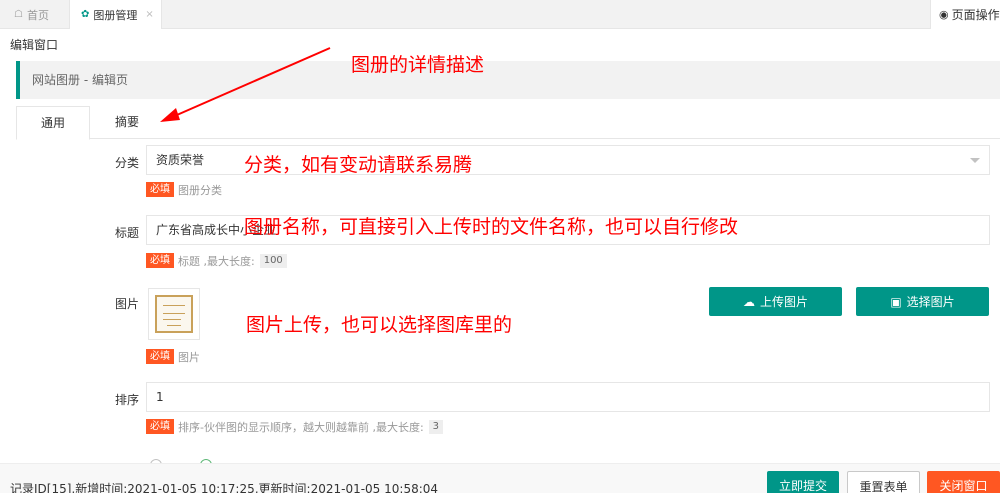  What do you see at coordinates (500, 14) in the screenshot?
I see `tab-bar: ☖ 首页 ✿ 图册管理 × ◉ 页面操作` at bounding box center [500, 14].